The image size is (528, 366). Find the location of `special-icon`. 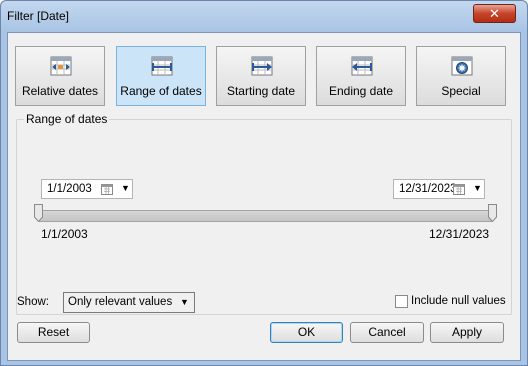

special-icon is located at coordinates (462, 66).